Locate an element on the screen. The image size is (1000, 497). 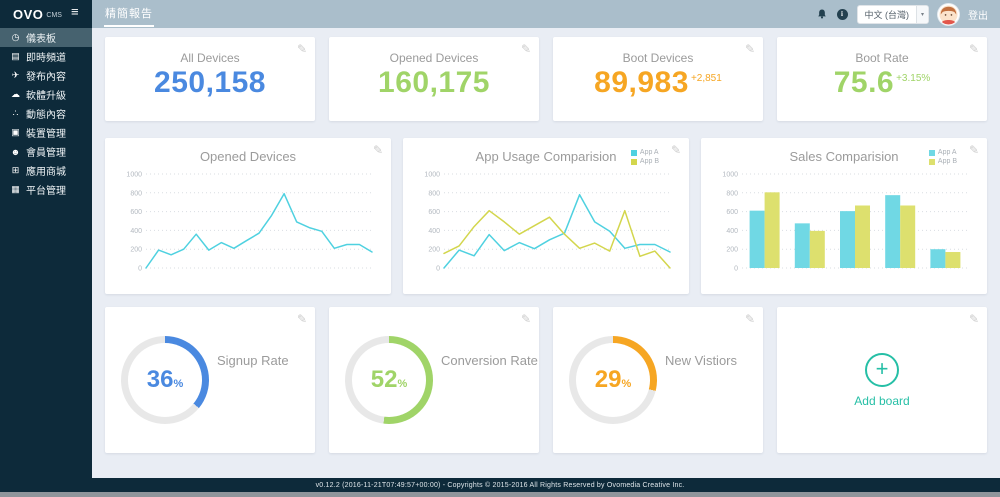
sidebar-item-2: ✈ 發布內容 is located at coordinates (46, 75).